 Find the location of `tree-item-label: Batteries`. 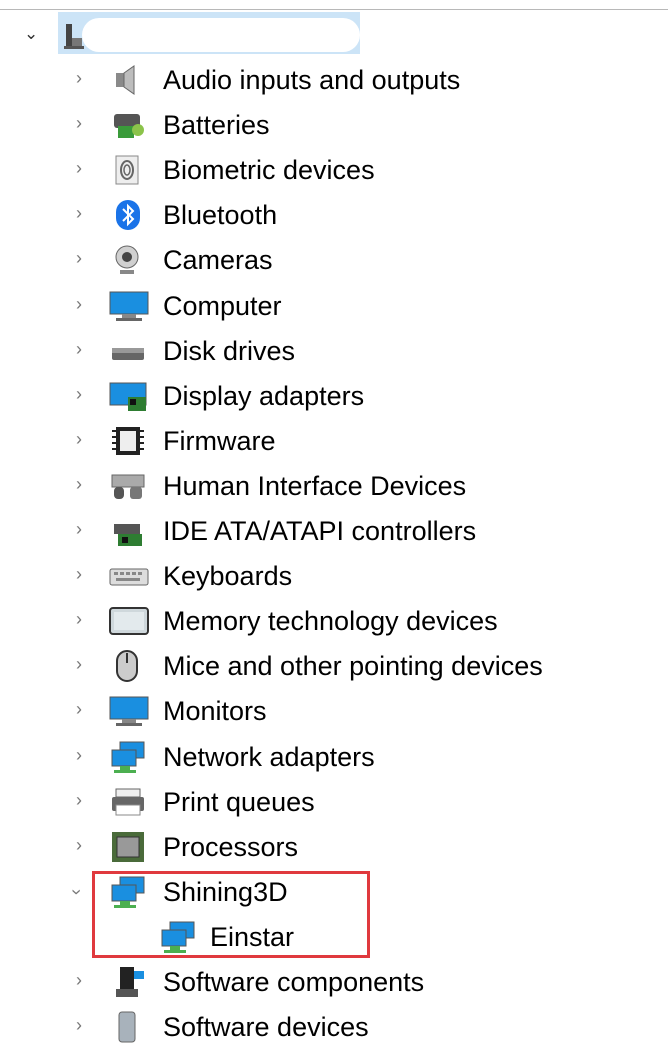

tree-item-label: Batteries is located at coordinates (216, 125).